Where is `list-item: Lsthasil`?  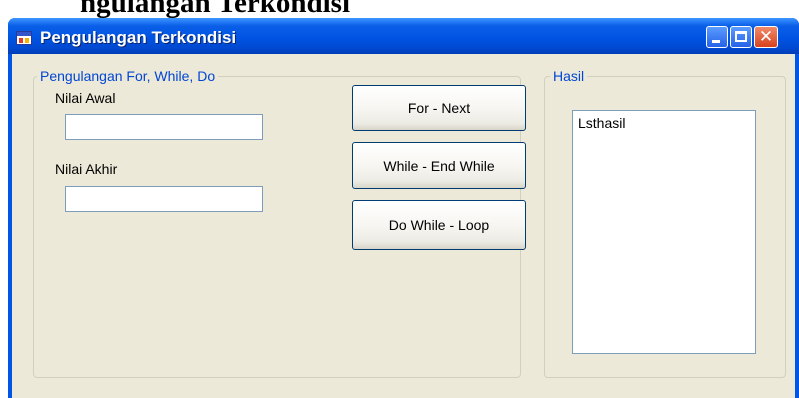 list-item: Lsthasil is located at coordinates (601, 123).